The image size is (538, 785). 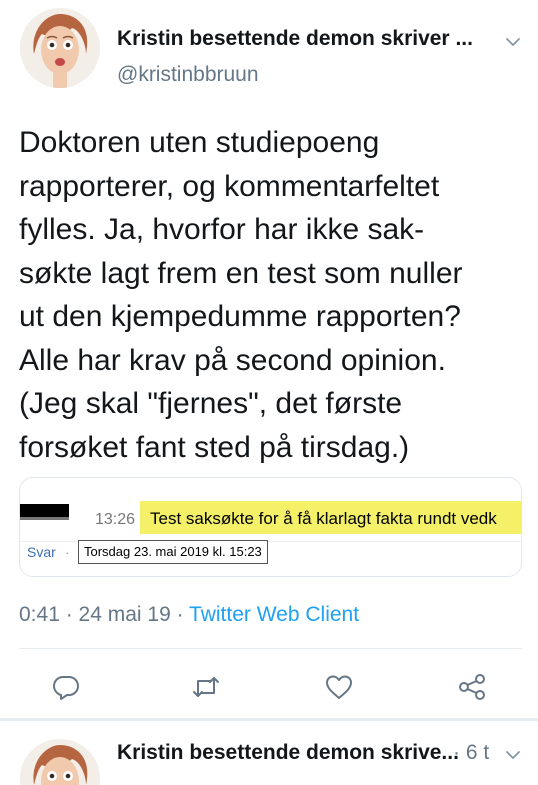 I want to click on reply-button, so click(x=66, y=687).